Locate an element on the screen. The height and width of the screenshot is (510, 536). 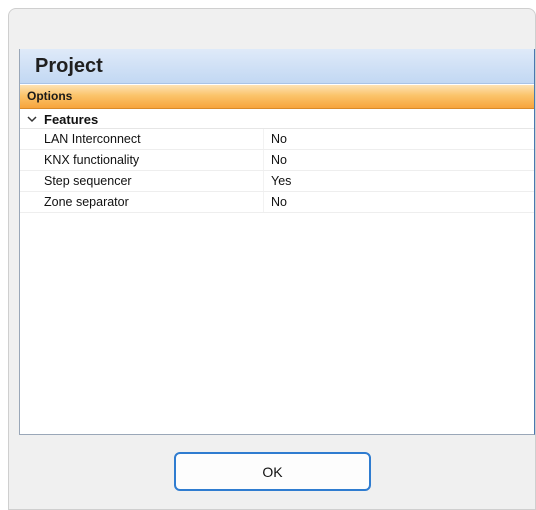
property-name: Zone separator is located at coordinates (86, 202).